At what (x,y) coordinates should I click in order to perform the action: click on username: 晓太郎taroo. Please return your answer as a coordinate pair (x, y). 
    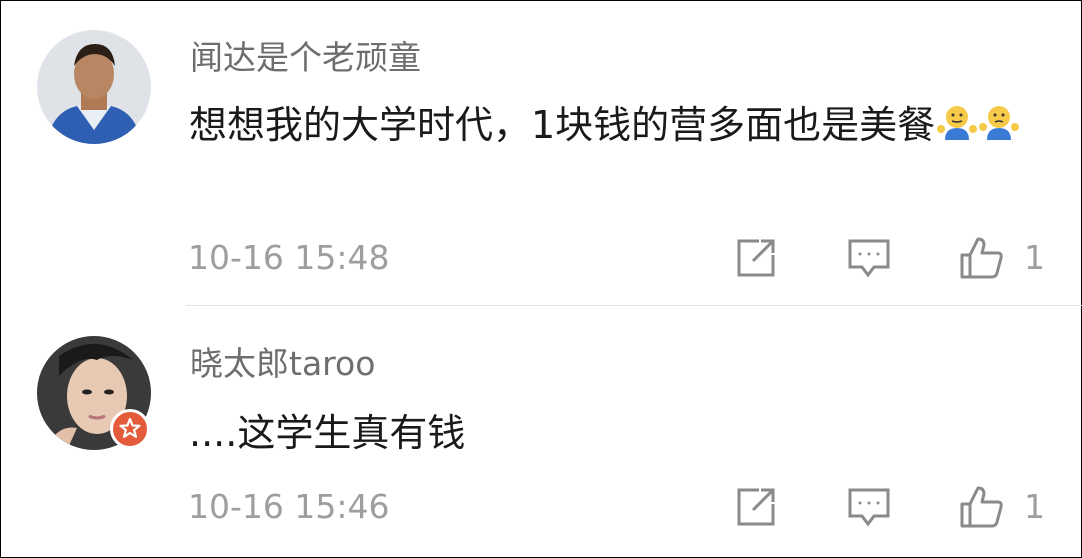
    Looking at the image, I should click on (282, 364).